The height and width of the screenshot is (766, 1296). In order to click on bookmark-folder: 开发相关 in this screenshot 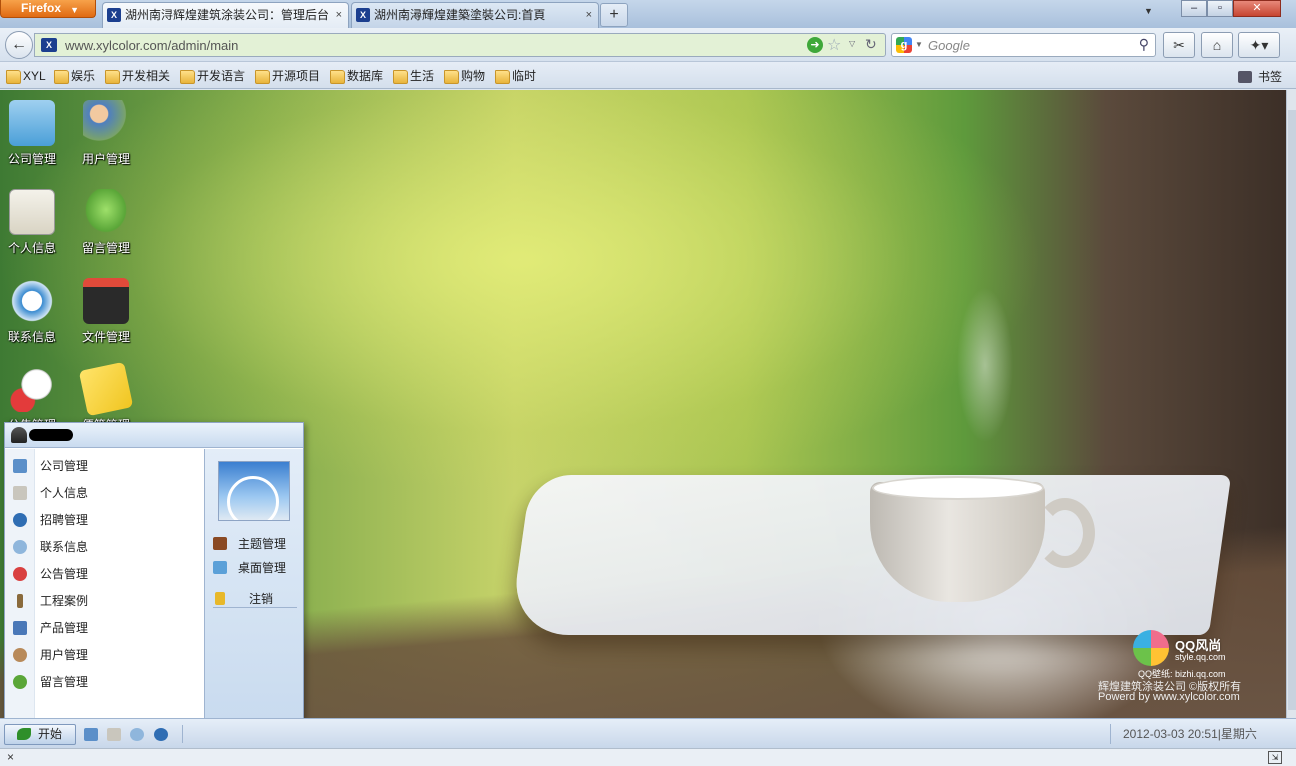, I will do `click(136, 76)`.